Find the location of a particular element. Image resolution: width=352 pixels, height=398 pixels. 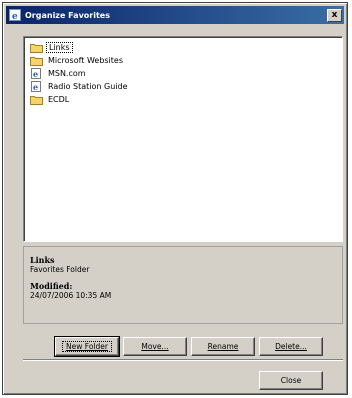

list-item: Microsoft Websites is located at coordinates (186, 60).